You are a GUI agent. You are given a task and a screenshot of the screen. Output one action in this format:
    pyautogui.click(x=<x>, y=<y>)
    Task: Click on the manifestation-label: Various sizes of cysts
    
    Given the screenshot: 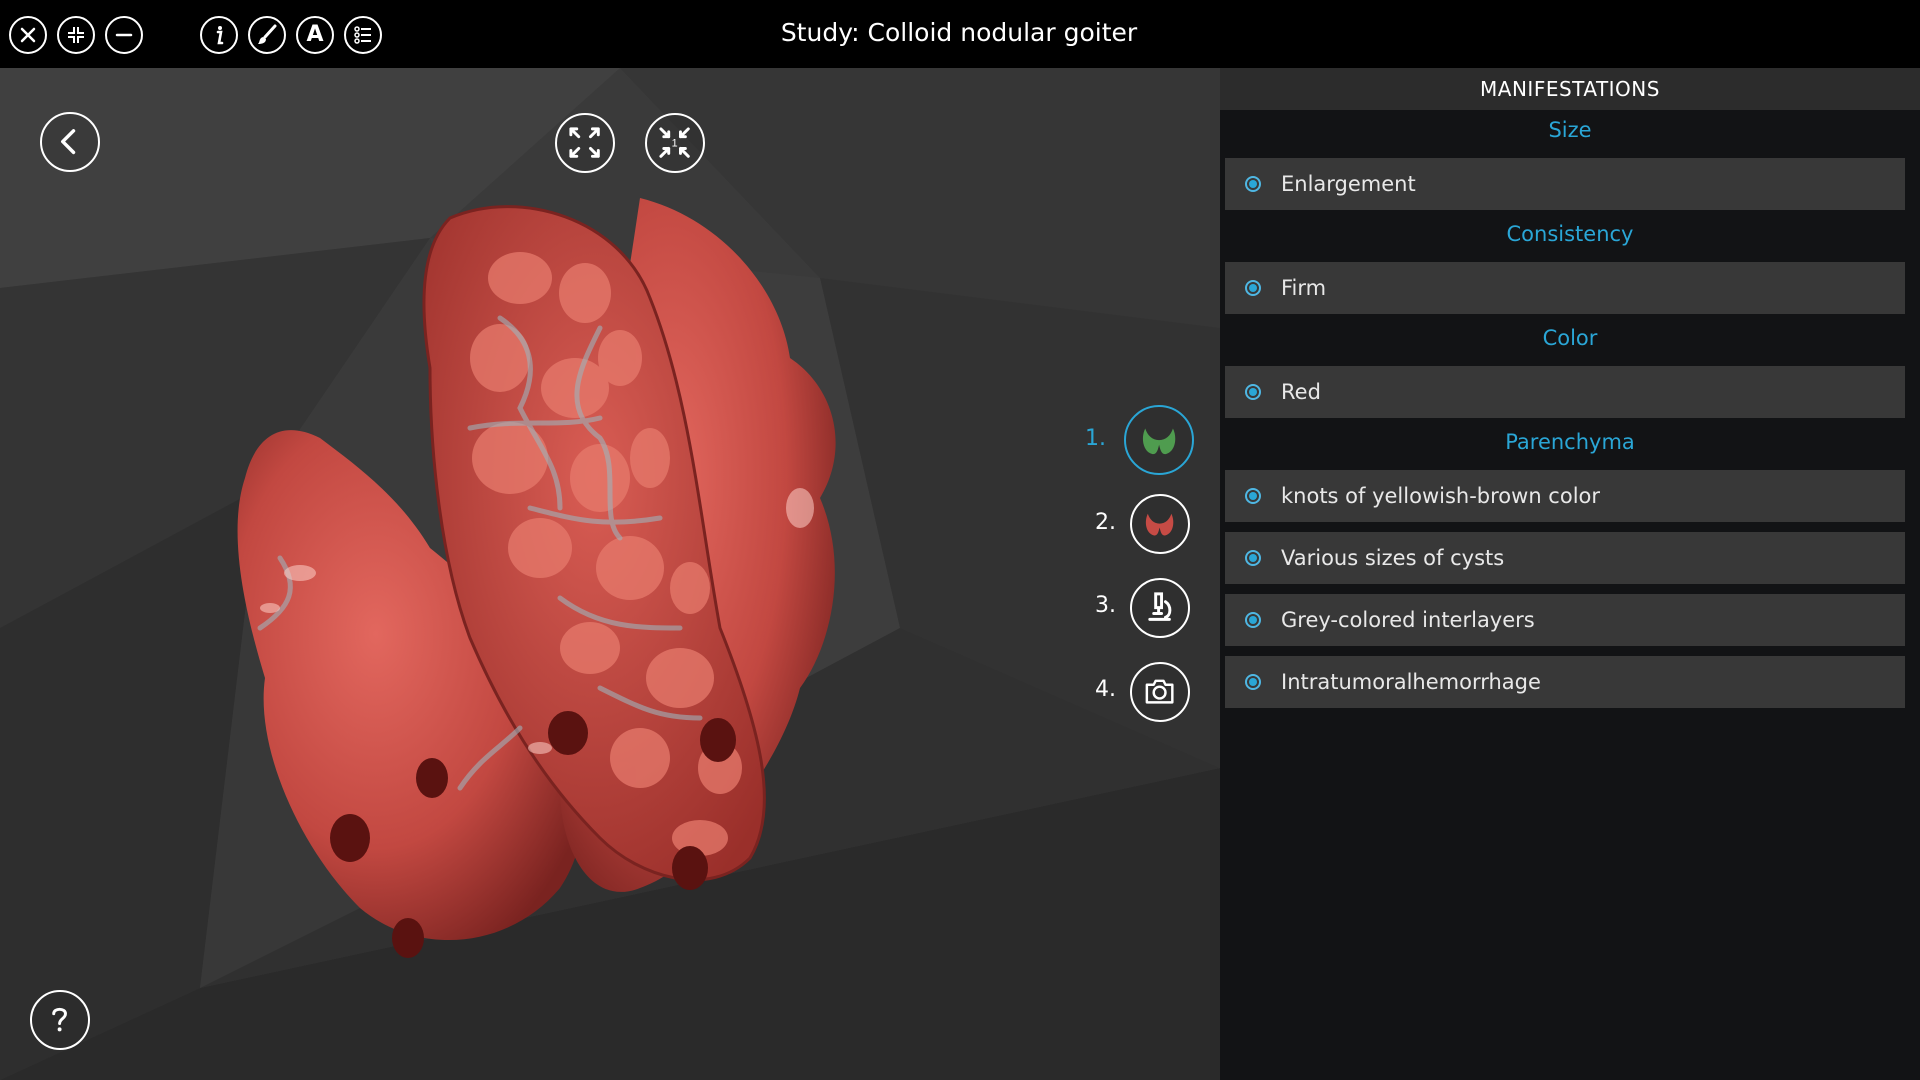 What is the action you would take?
    pyautogui.click(x=1393, y=558)
    